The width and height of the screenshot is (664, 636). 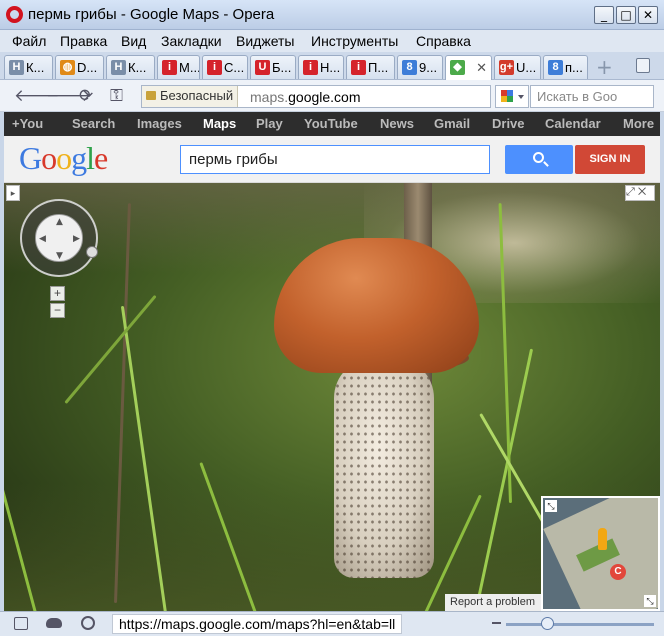 What do you see at coordinates (580, 624) in the screenshot?
I see `page-zoom-slider` at bounding box center [580, 624].